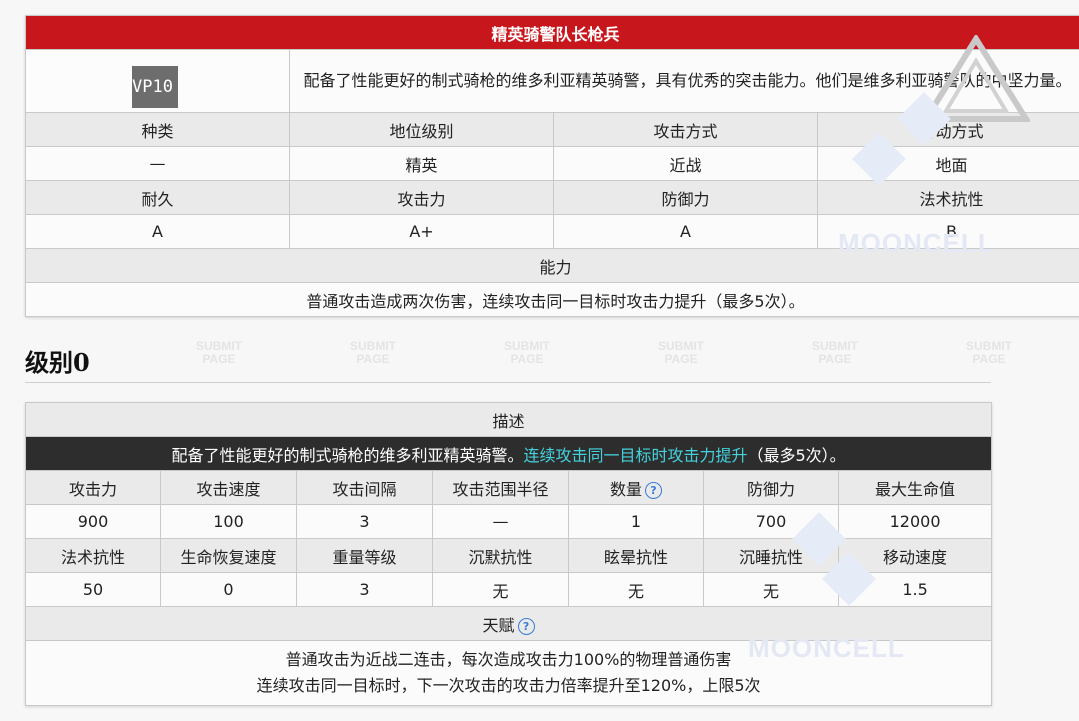 This screenshot has width=1079, height=721. What do you see at coordinates (228, 555) in the screenshot?
I see `stat-header-regen: 生命恢复速度` at bounding box center [228, 555].